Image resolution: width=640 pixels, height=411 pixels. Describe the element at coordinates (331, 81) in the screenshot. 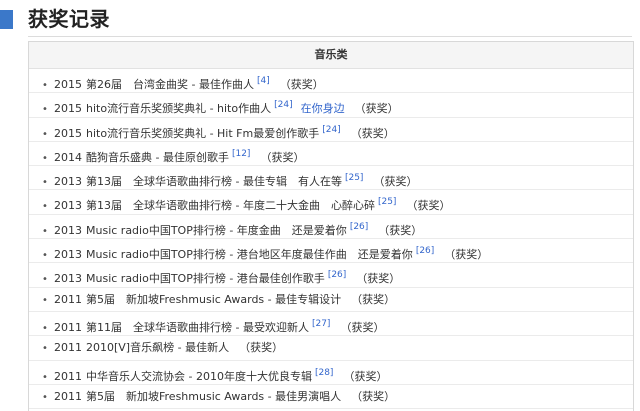

I see `award-row: • 2015 第26届 台湾金曲奖 - 最佳作曲人 [4] （获奖）` at that location.